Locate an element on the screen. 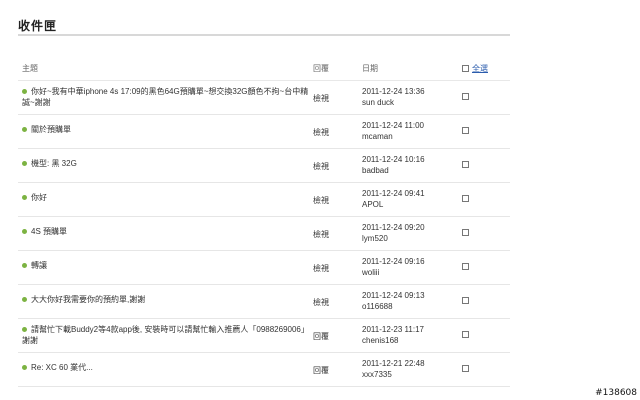 This screenshot has width=640, height=400. message-sender: APOL is located at coordinates (373, 204).